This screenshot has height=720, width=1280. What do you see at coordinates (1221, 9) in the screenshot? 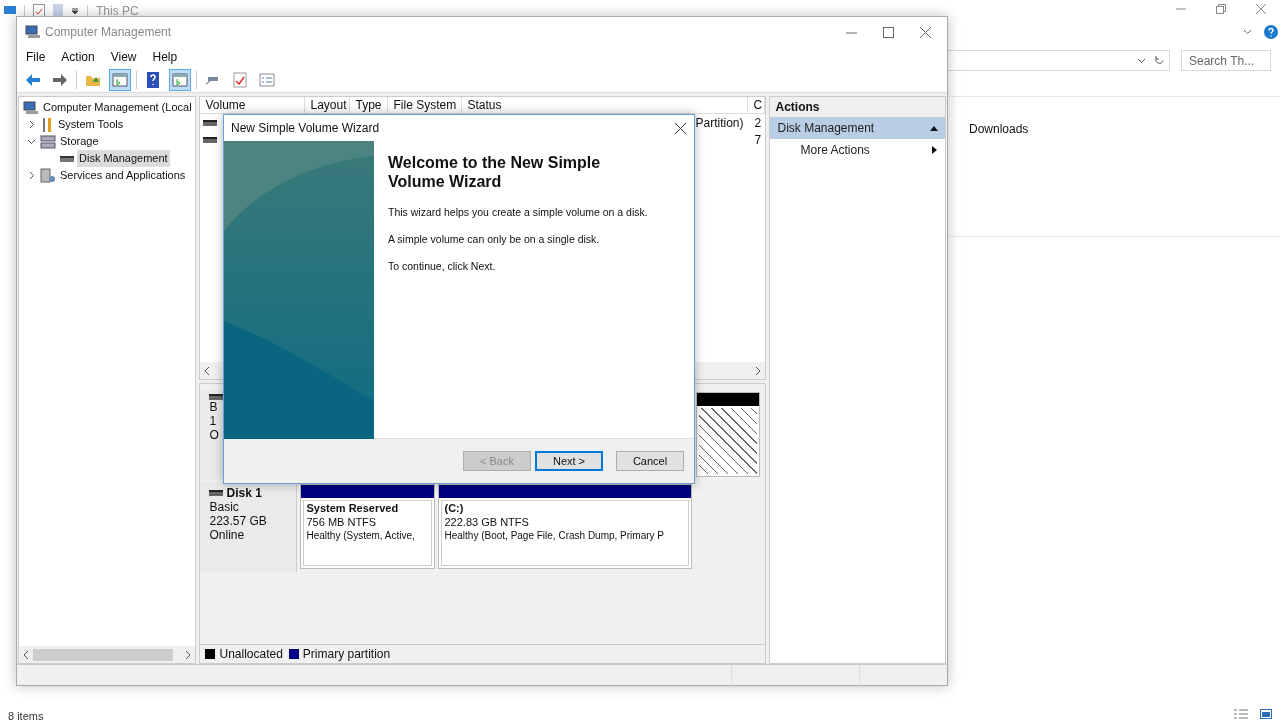
I see `restore-icon` at bounding box center [1221, 9].